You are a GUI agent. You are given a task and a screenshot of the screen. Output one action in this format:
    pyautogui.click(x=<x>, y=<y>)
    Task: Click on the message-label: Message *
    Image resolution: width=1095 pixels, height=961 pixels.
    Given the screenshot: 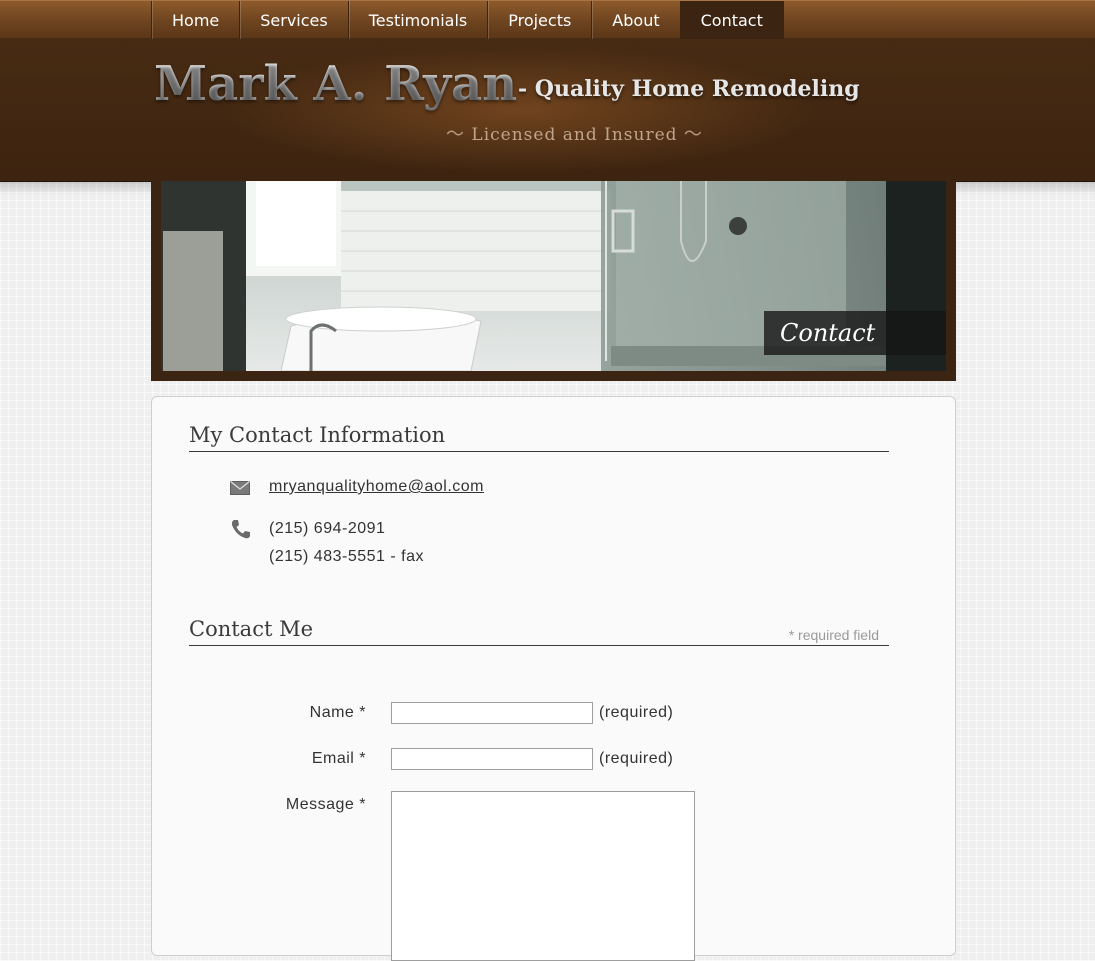 What is the action you would take?
    pyautogui.click(x=325, y=804)
    